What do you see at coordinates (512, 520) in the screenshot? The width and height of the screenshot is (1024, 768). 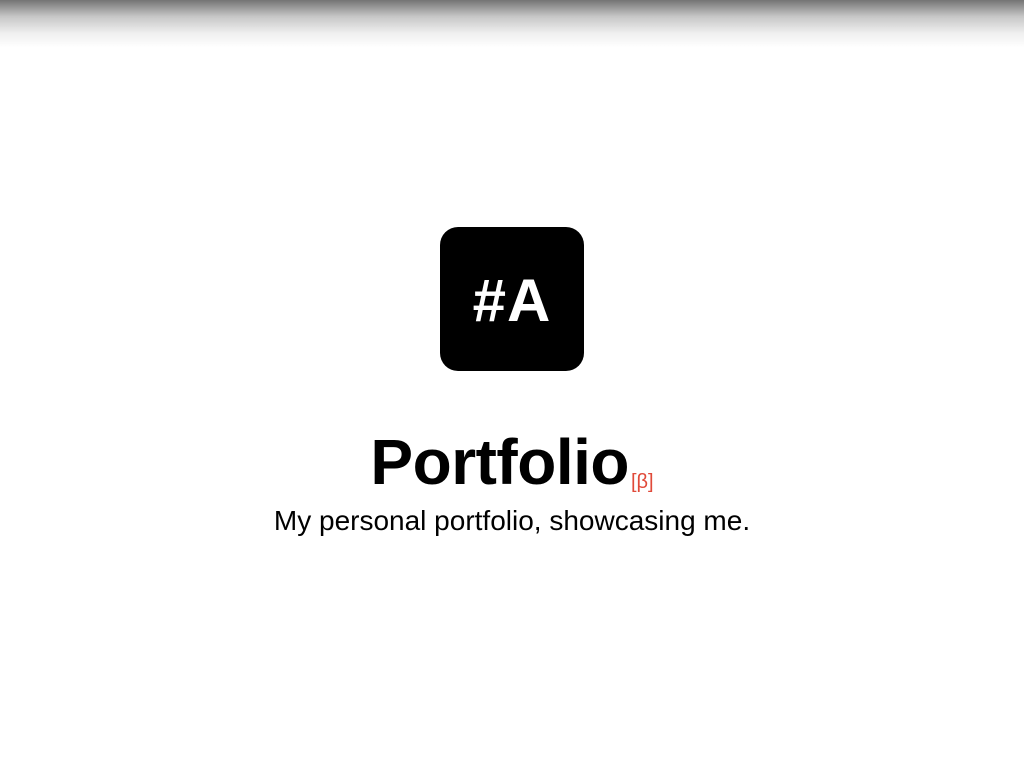 I see `page-subtitle: My personal portfolio, showcasing me.` at bounding box center [512, 520].